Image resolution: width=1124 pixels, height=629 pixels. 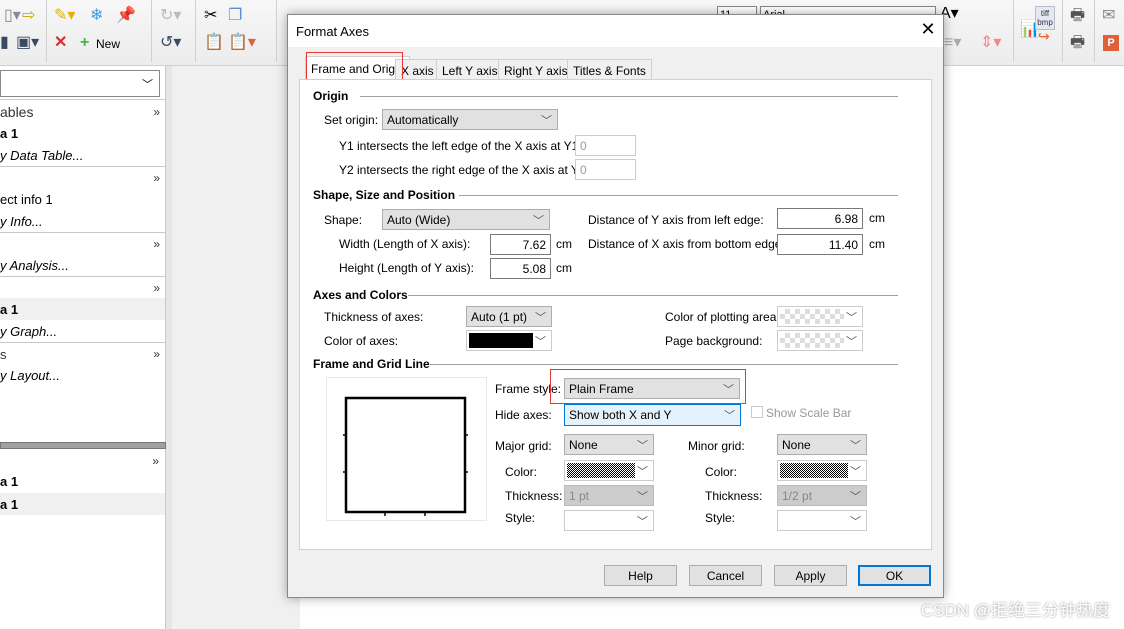 I want to click on dist-y-input: 6.98, so click(x=820, y=218).